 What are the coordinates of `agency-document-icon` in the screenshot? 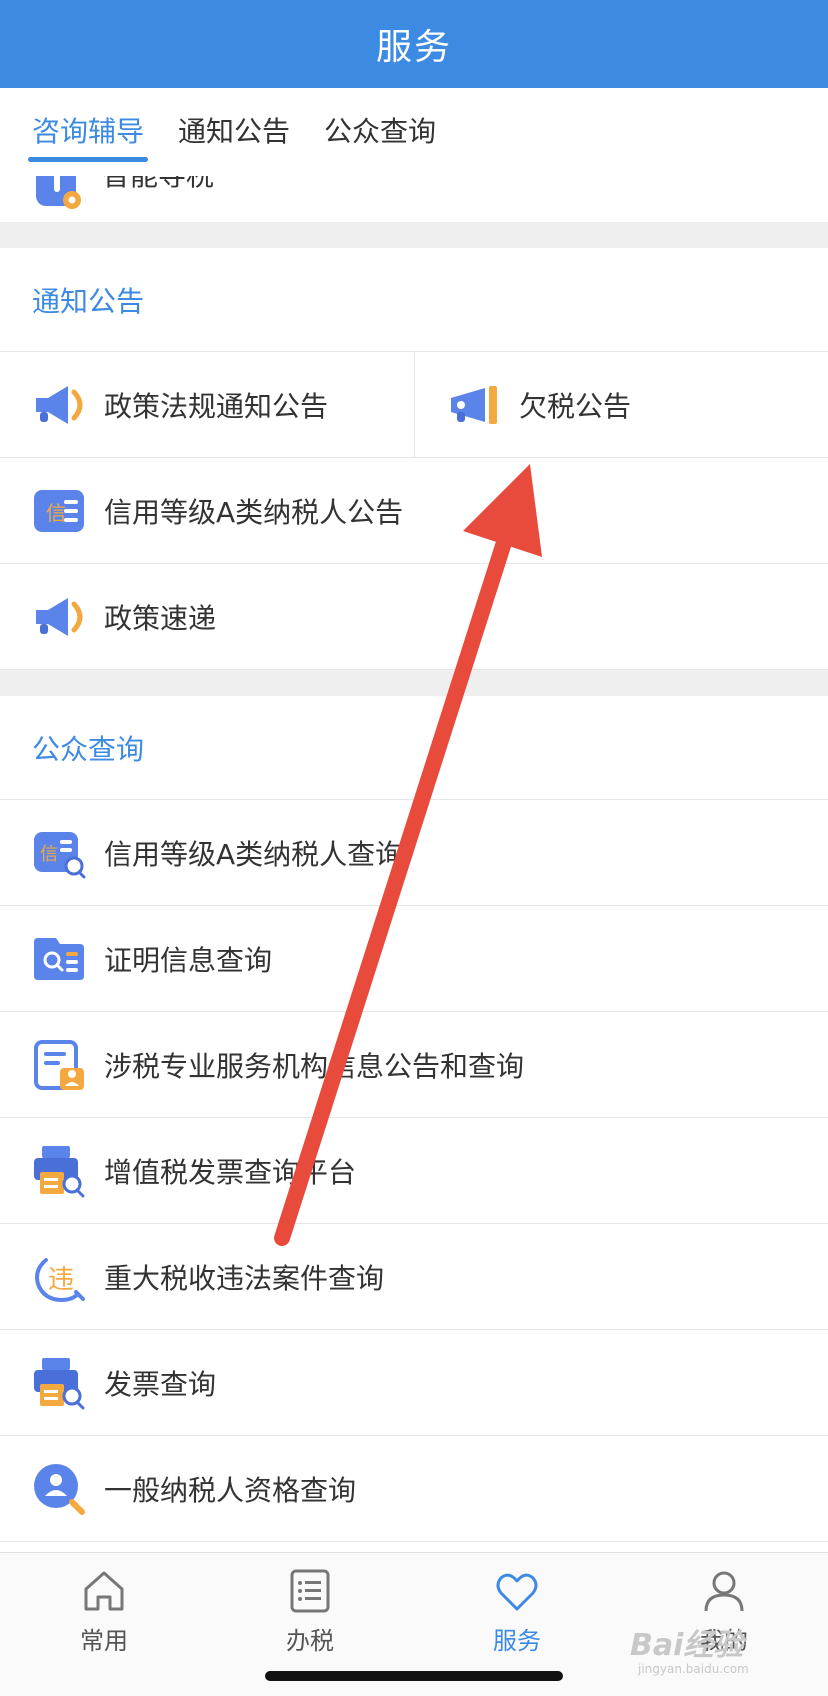 It's located at (59, 1065).